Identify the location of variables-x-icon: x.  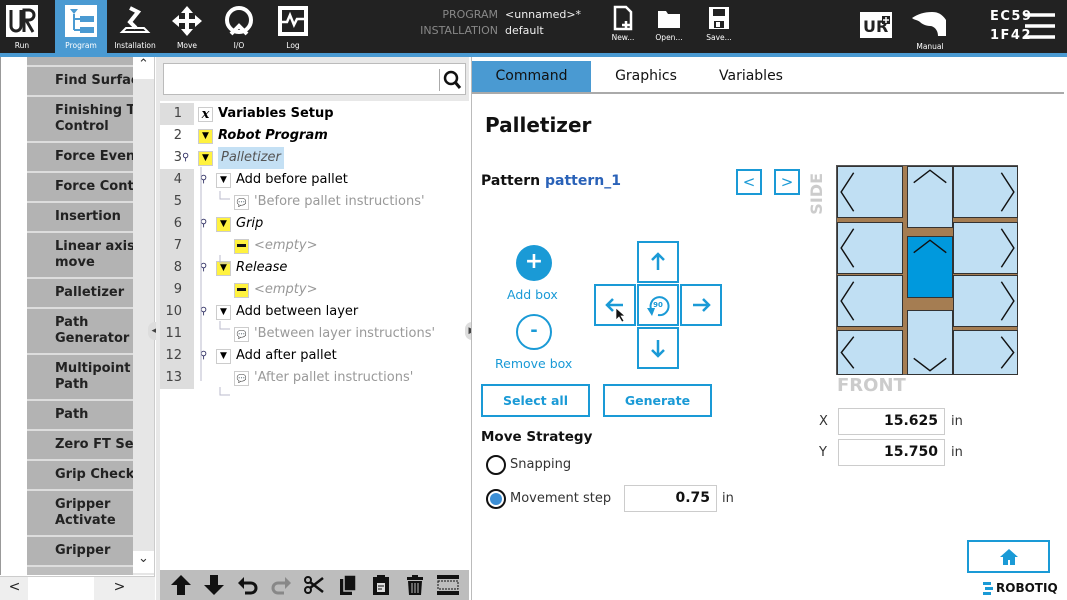
(205, 114).